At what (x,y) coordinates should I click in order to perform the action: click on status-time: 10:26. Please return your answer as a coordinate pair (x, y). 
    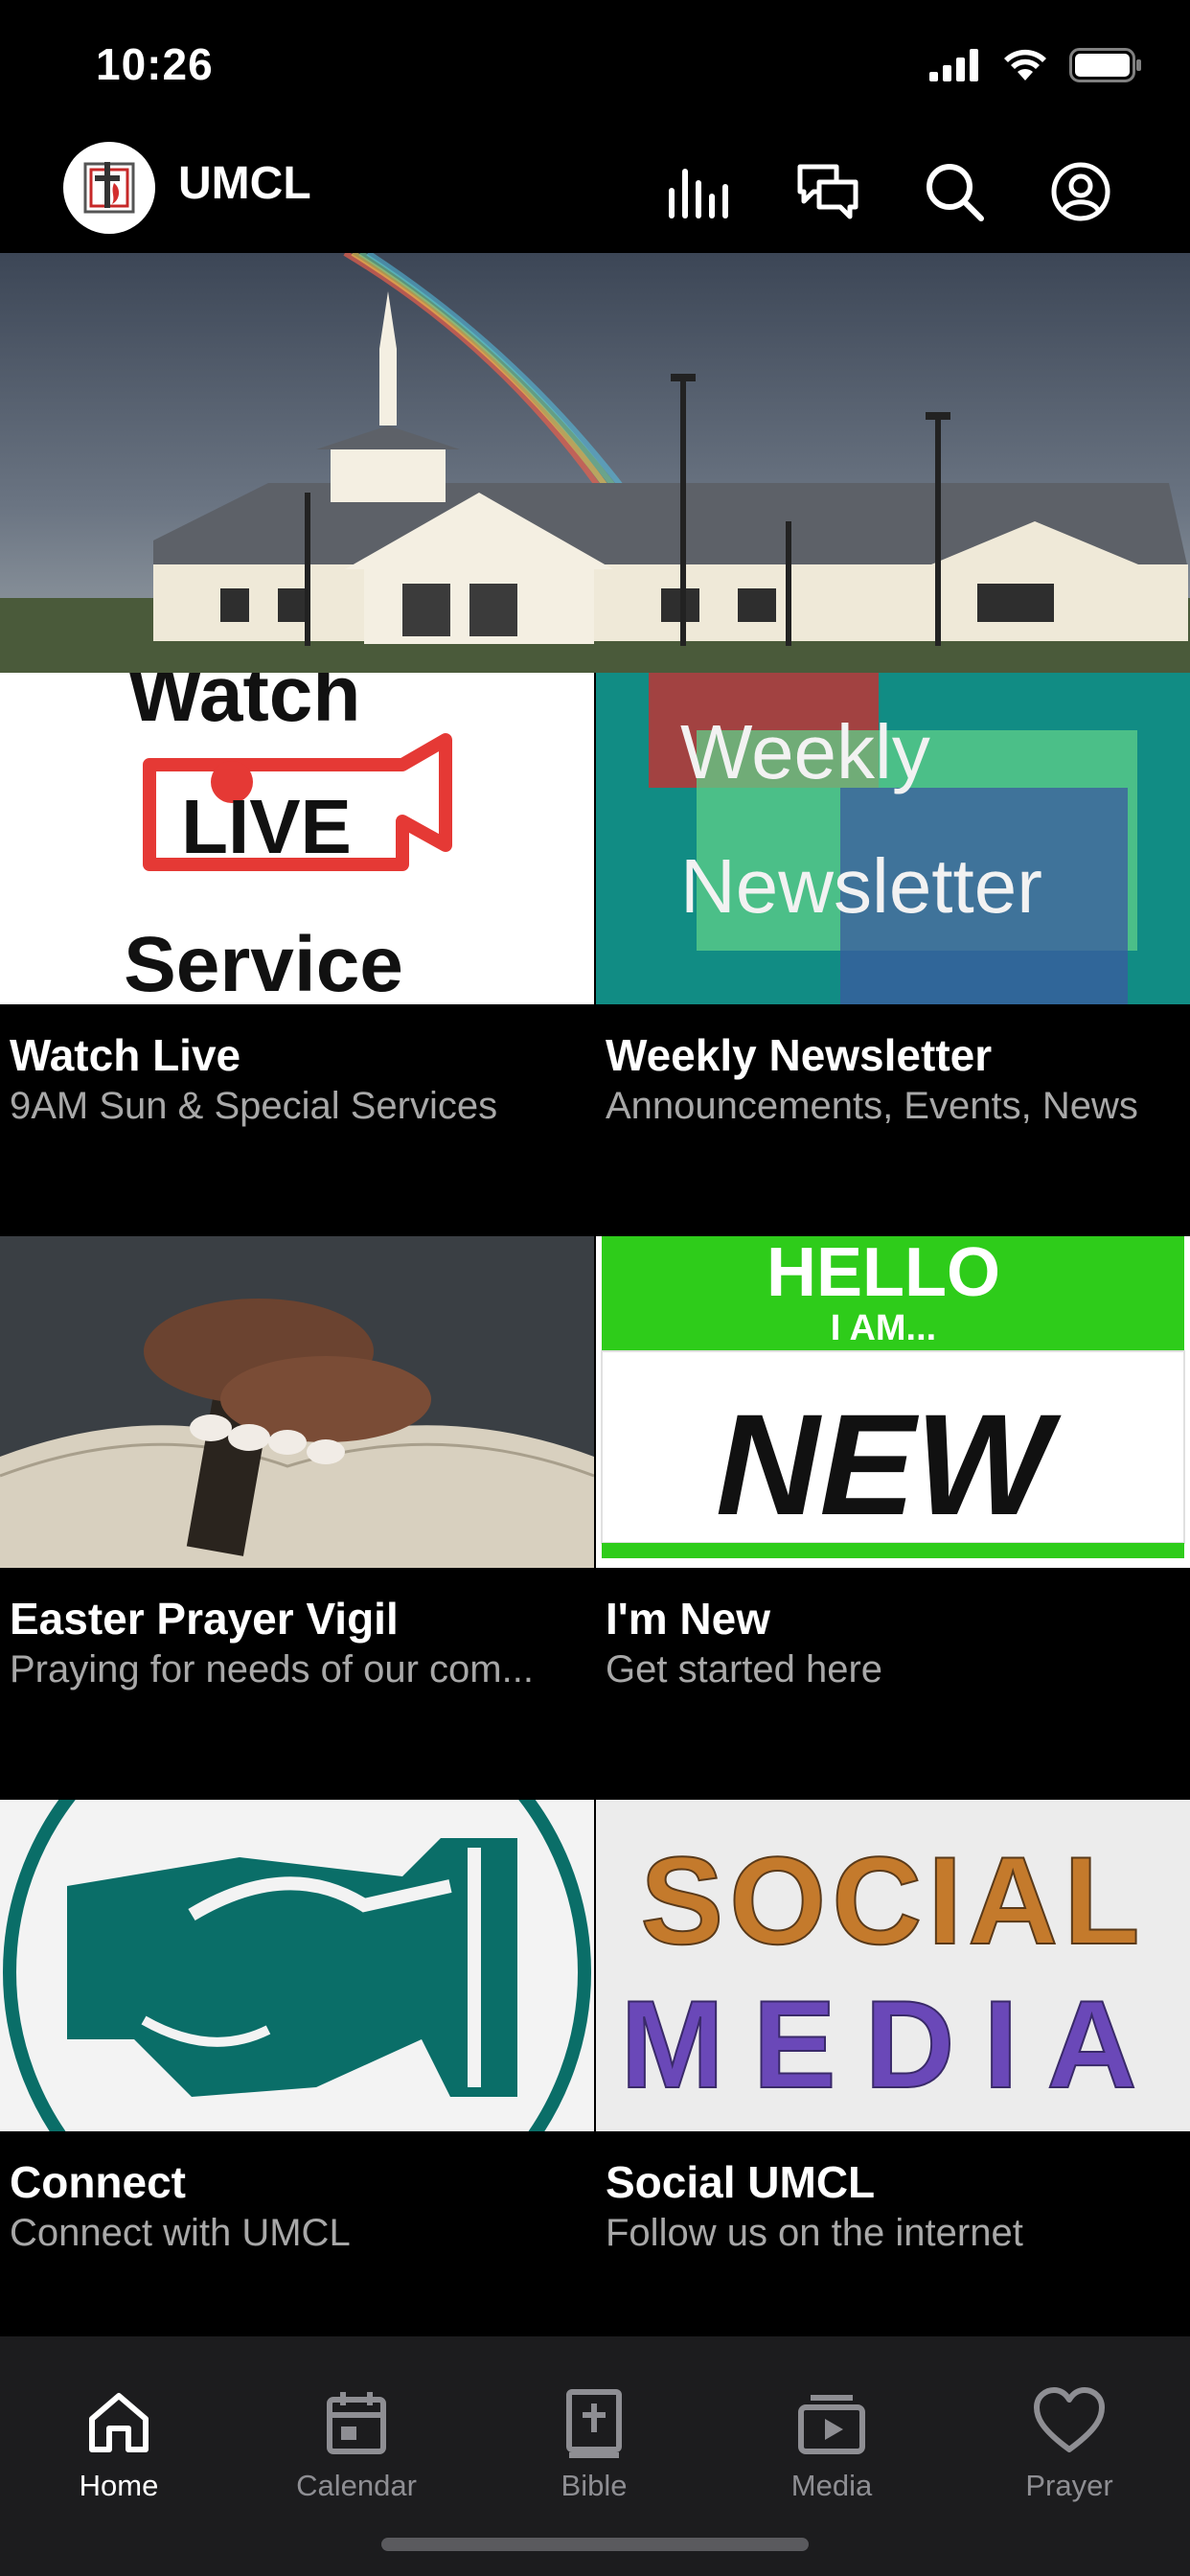
    Looking at the image, I should click on (155, 64).